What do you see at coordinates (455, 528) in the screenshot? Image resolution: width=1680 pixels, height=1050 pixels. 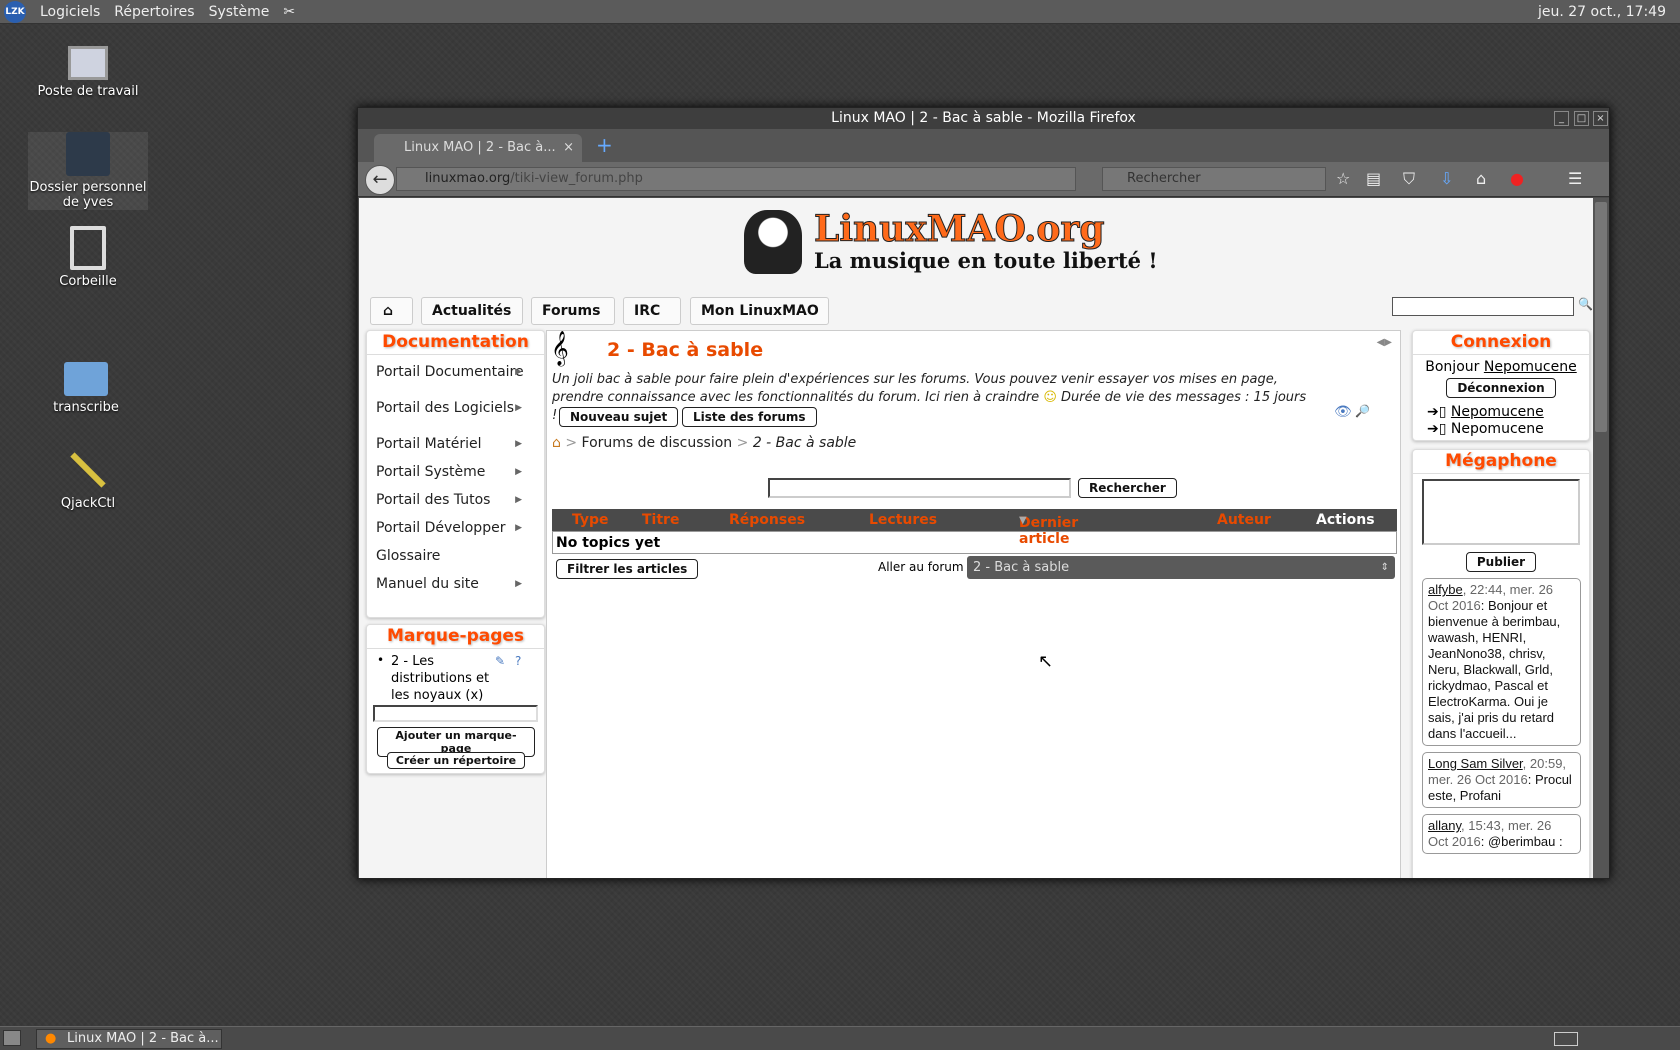 I see `doc-item-developper: Portail Développer ▶` at bounding box center [455, 528].